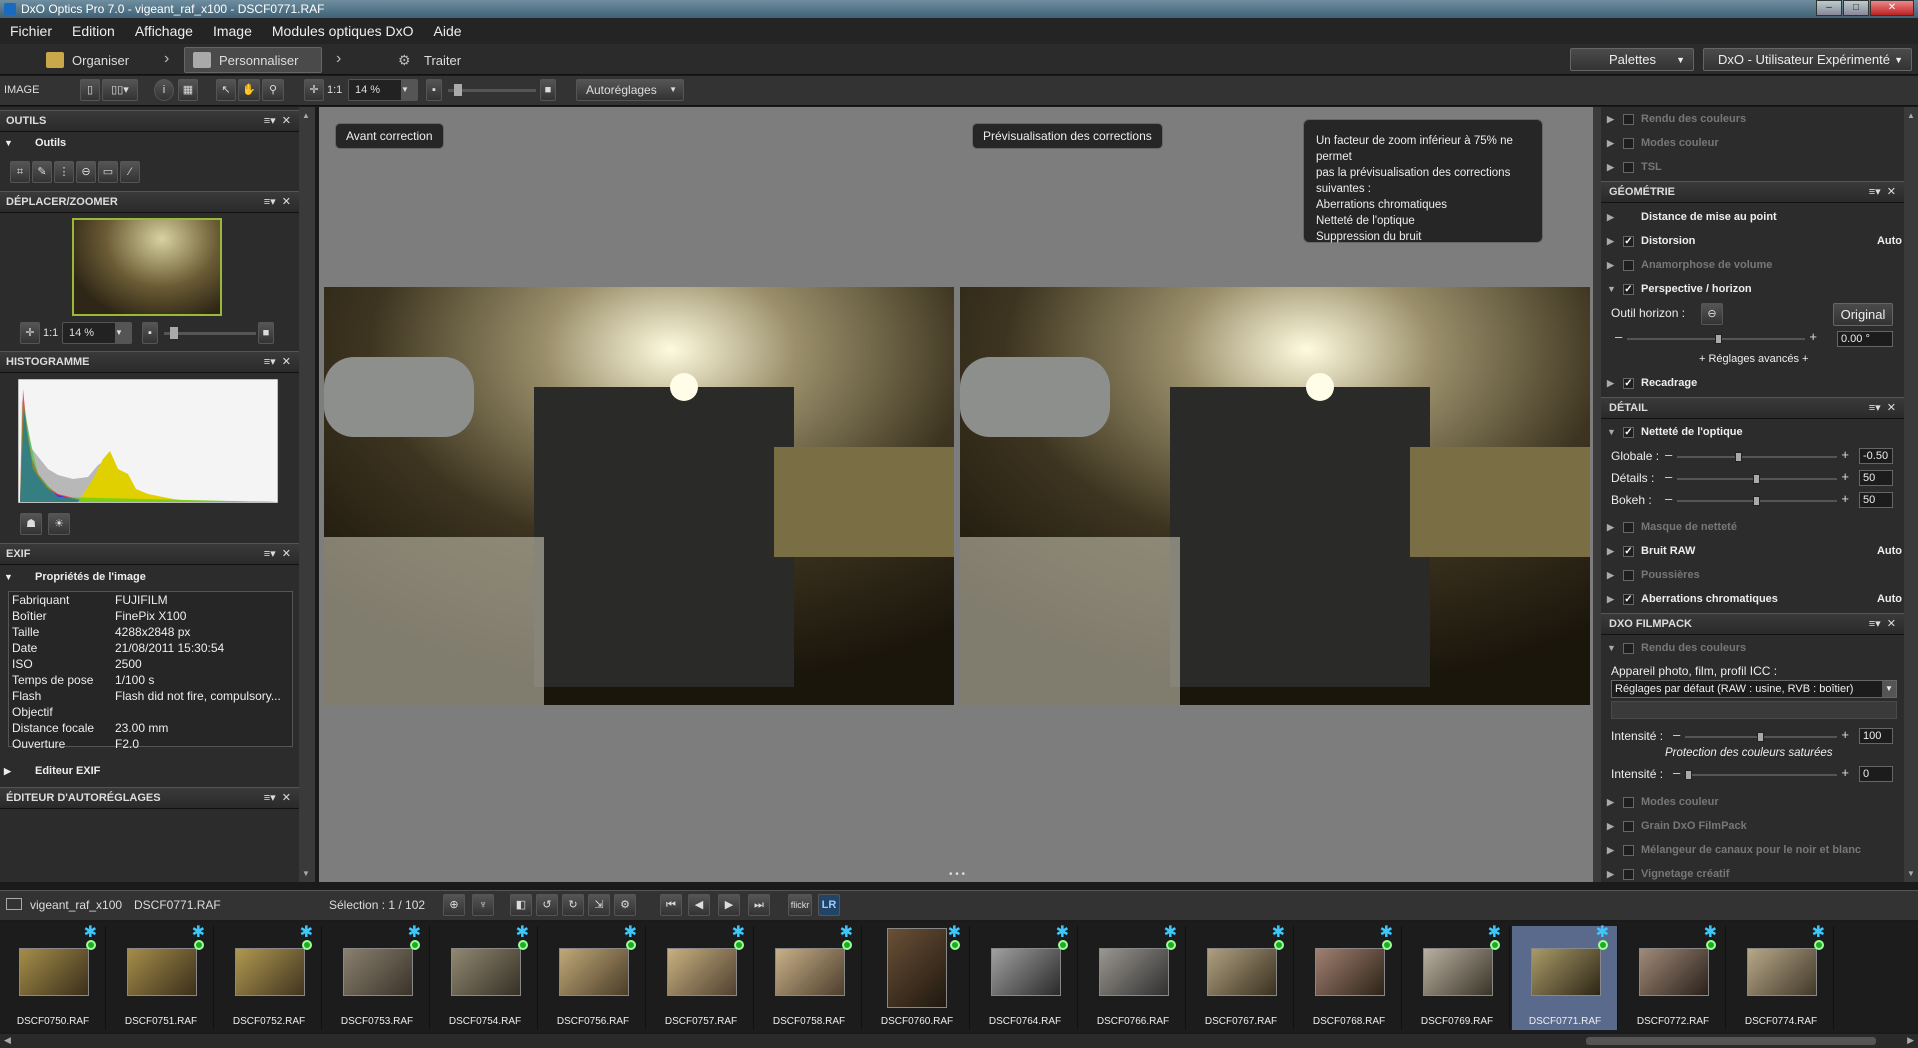 This screenshot has width=1918, height=1048. I want to click on thumbnail: ✱ DSCF0774.RAF, so click(1781, 977).